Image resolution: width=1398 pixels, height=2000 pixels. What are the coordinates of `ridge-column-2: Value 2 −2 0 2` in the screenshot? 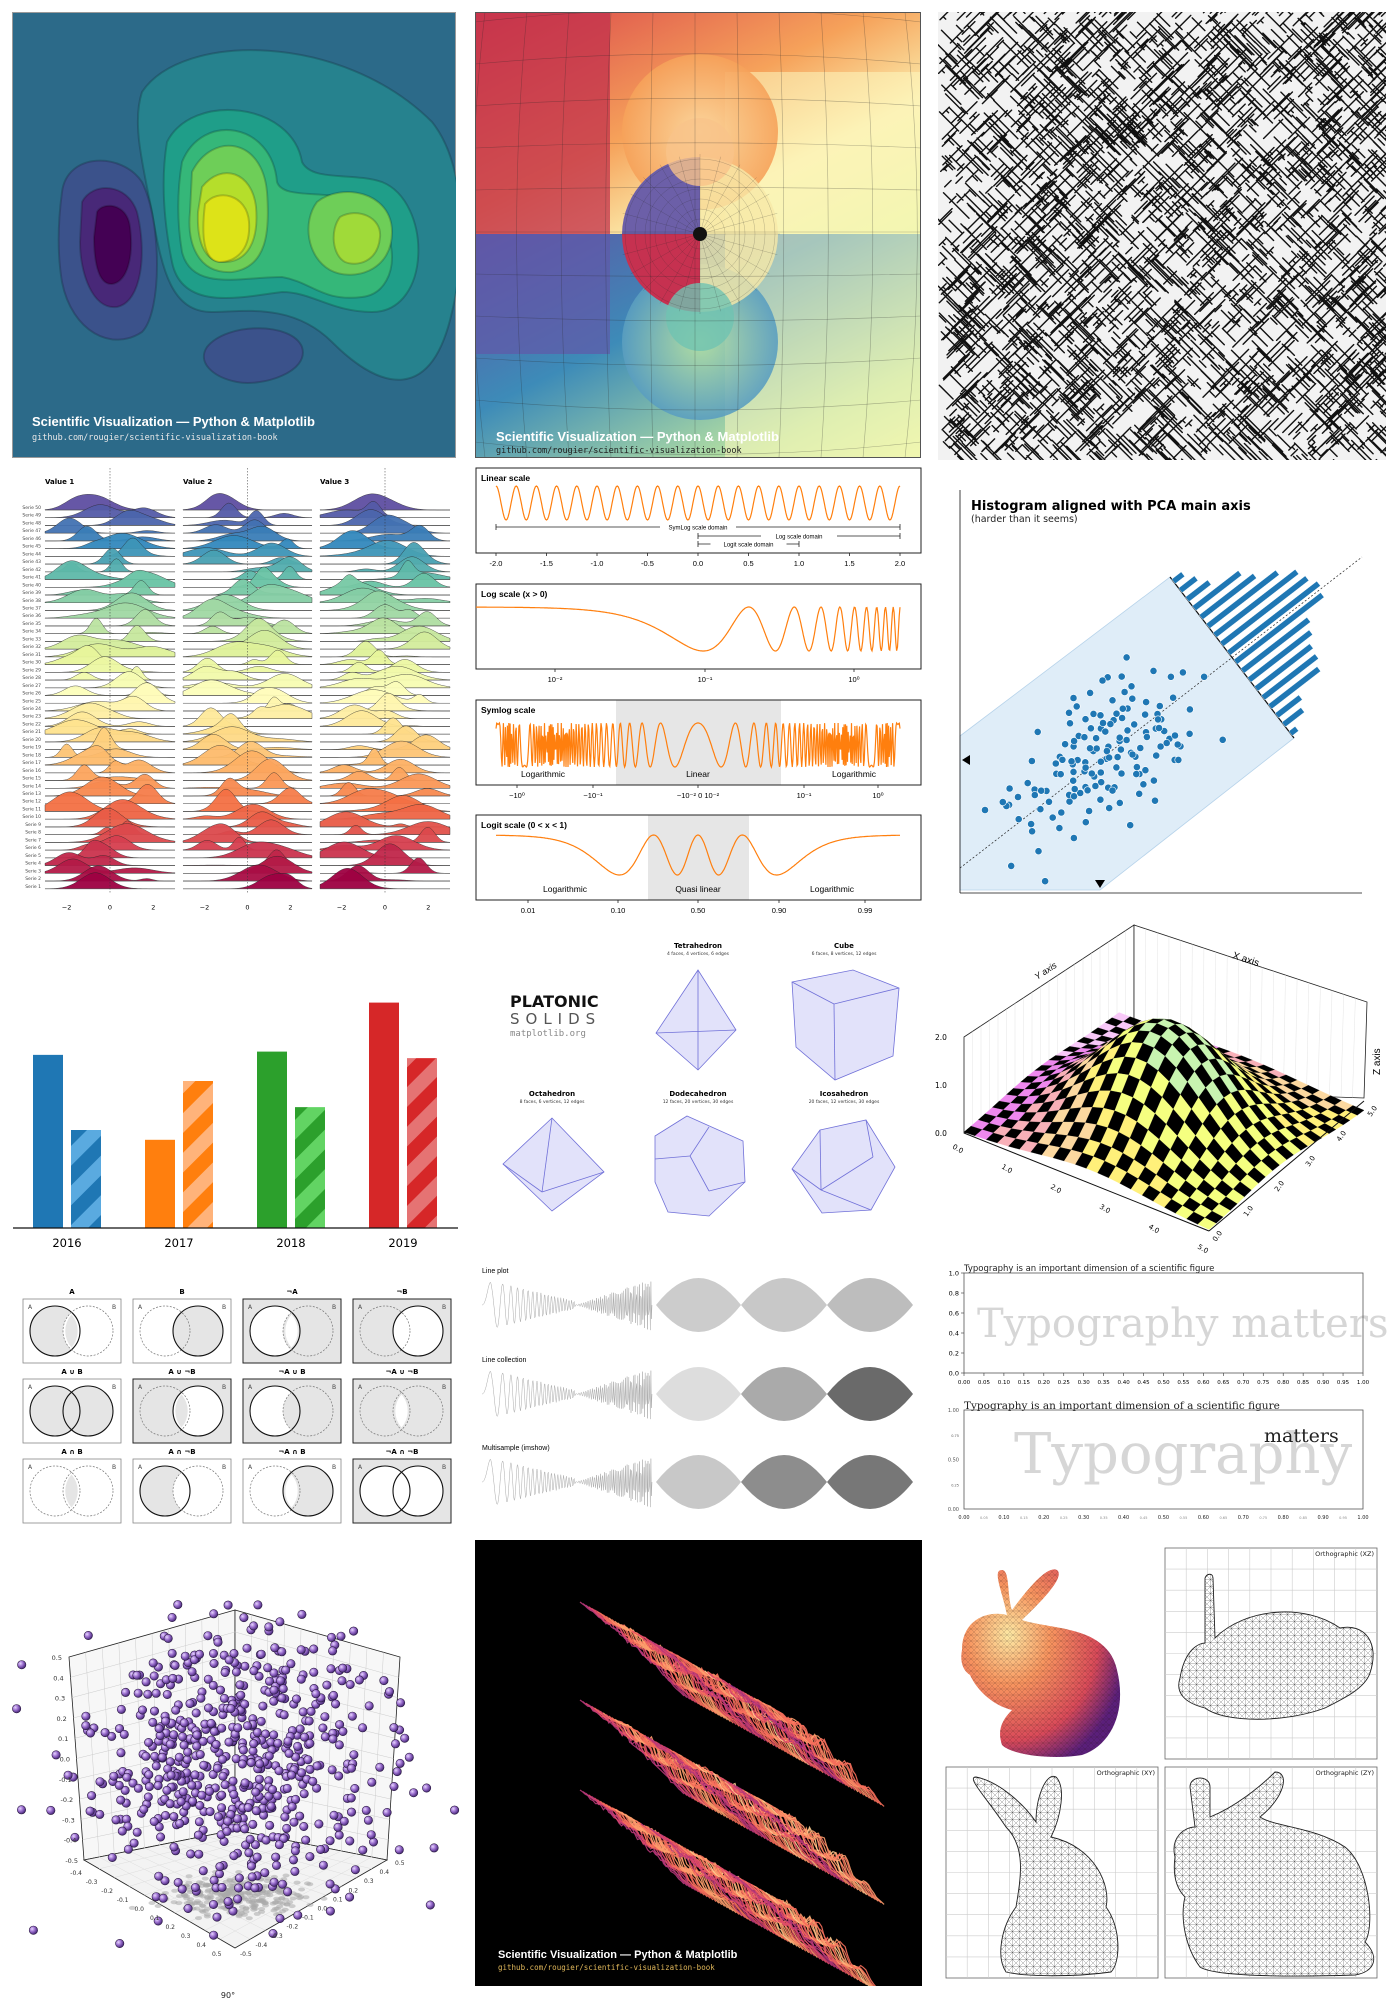 It's located at (247, 690).